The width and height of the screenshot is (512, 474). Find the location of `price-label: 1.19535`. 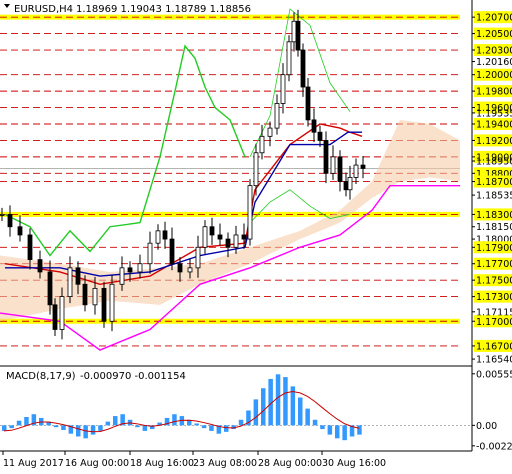

price-label: 1.19535 is located at coordinates (494, 113).